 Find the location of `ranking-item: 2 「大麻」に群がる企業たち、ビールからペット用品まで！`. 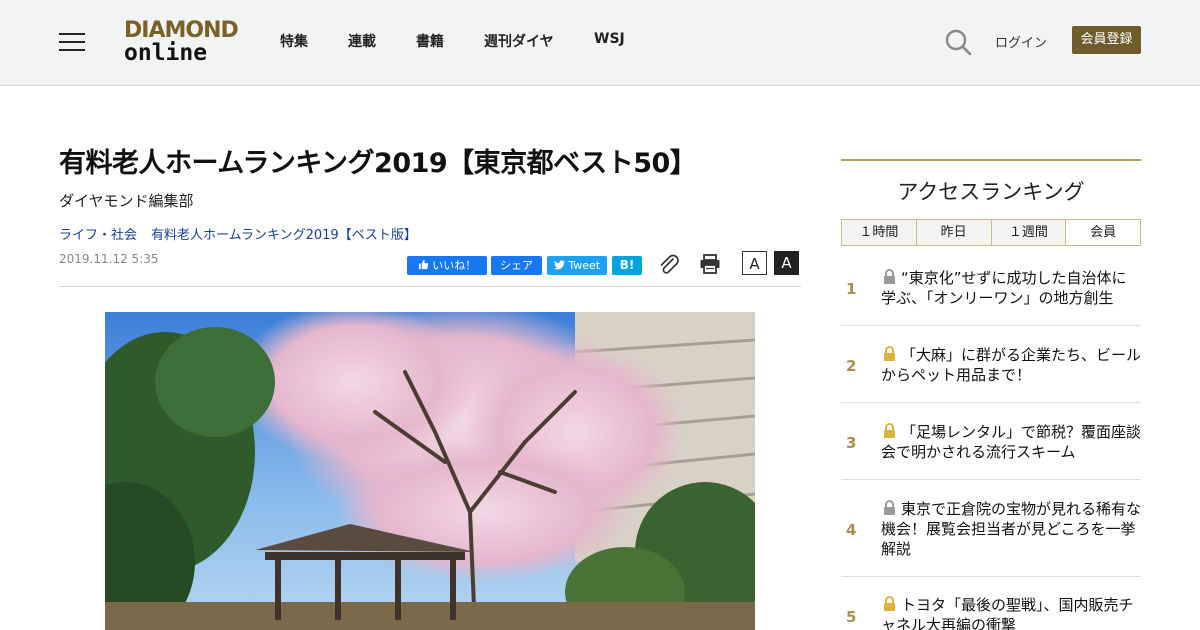

ranking-item: 2 「大麻」に群がる企業たち、ビールからペット用品まで！ is located at coordinates (991, 364).